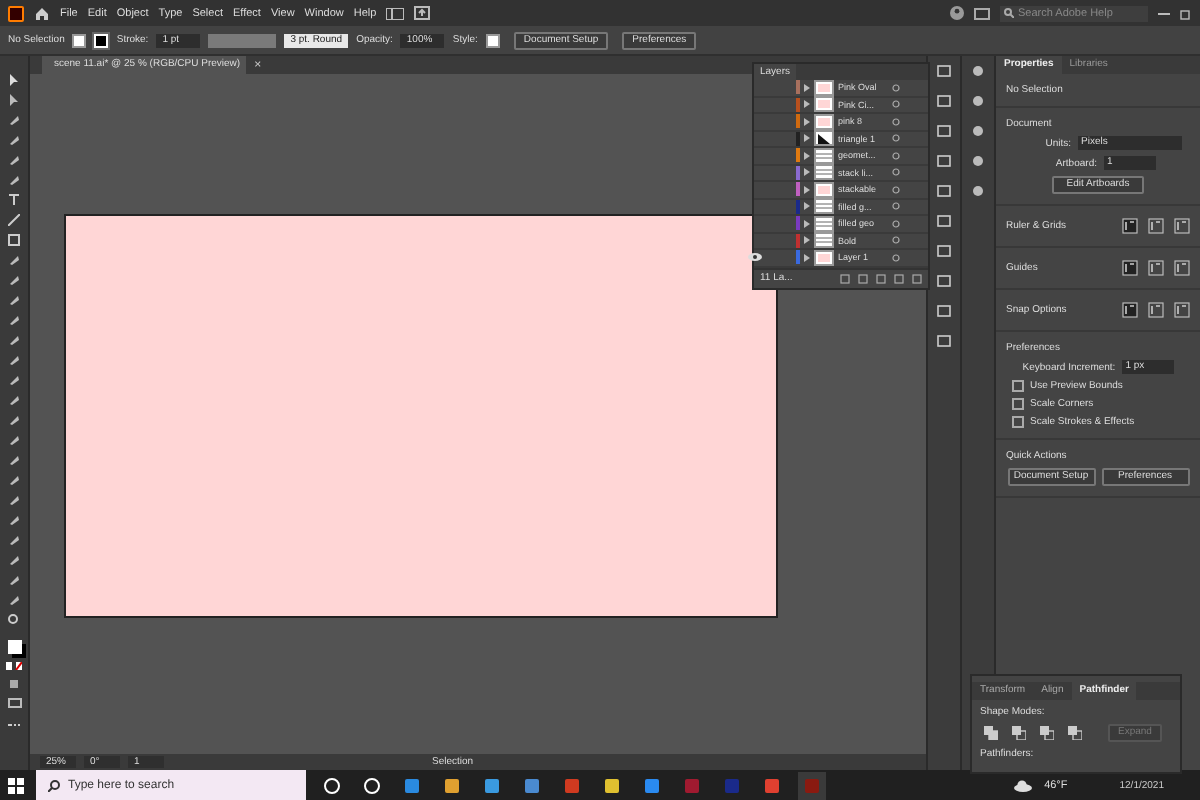  Describe the element at coordinates (422, 13) in the screenshot. I see `share-icon` at that location.